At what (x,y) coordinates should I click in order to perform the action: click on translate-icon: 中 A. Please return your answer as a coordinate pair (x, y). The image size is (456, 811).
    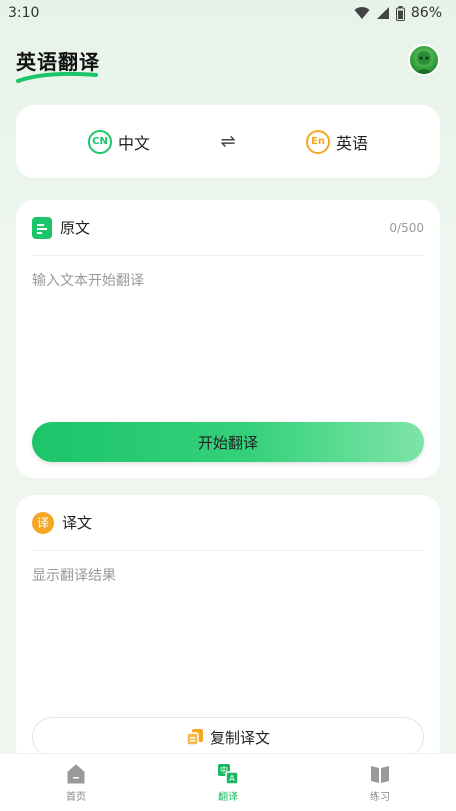
    Looking at the image, I should click on (228, 774).